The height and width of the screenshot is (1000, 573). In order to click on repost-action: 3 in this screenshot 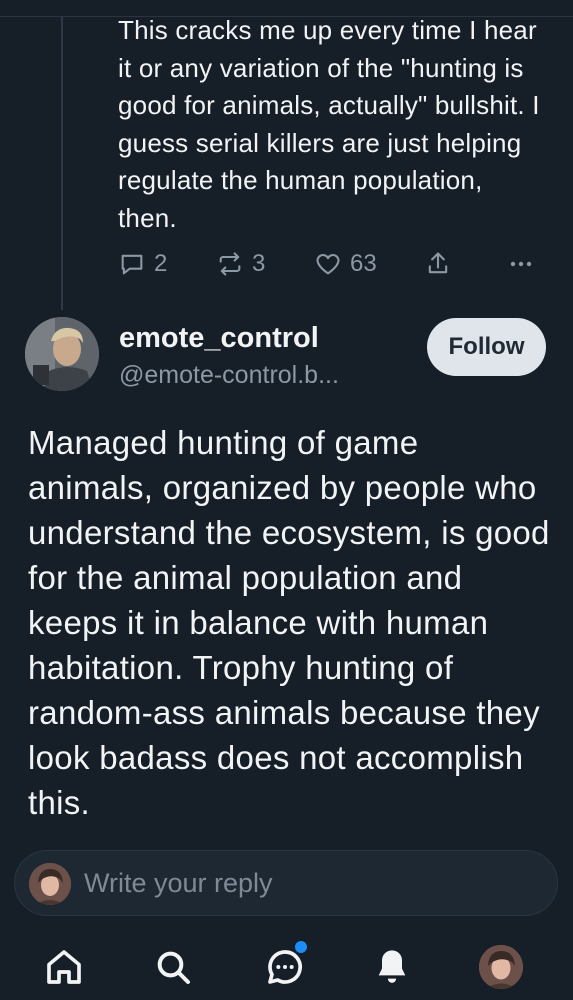, I will do `click(240, 264)`.